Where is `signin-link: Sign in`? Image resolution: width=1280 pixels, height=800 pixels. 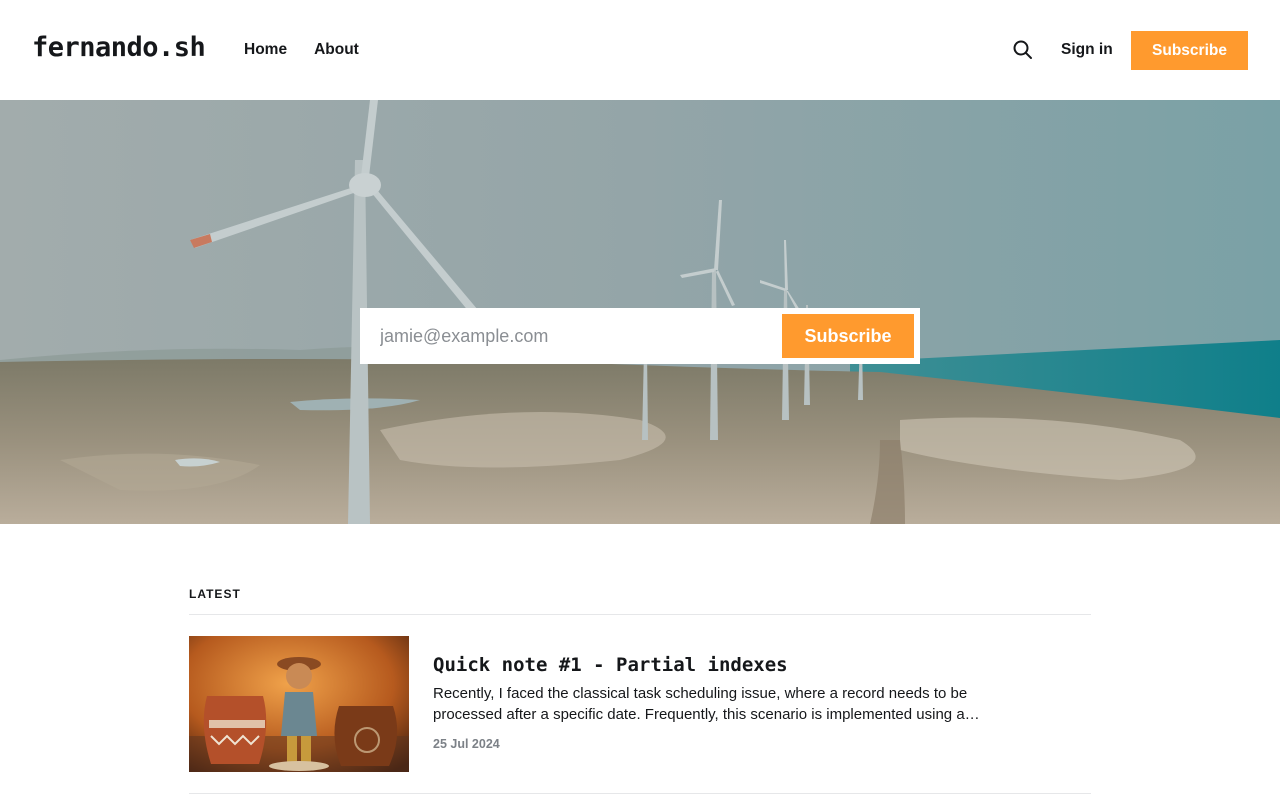 signin-link: Sign in is located at coordinates (1087, 50).